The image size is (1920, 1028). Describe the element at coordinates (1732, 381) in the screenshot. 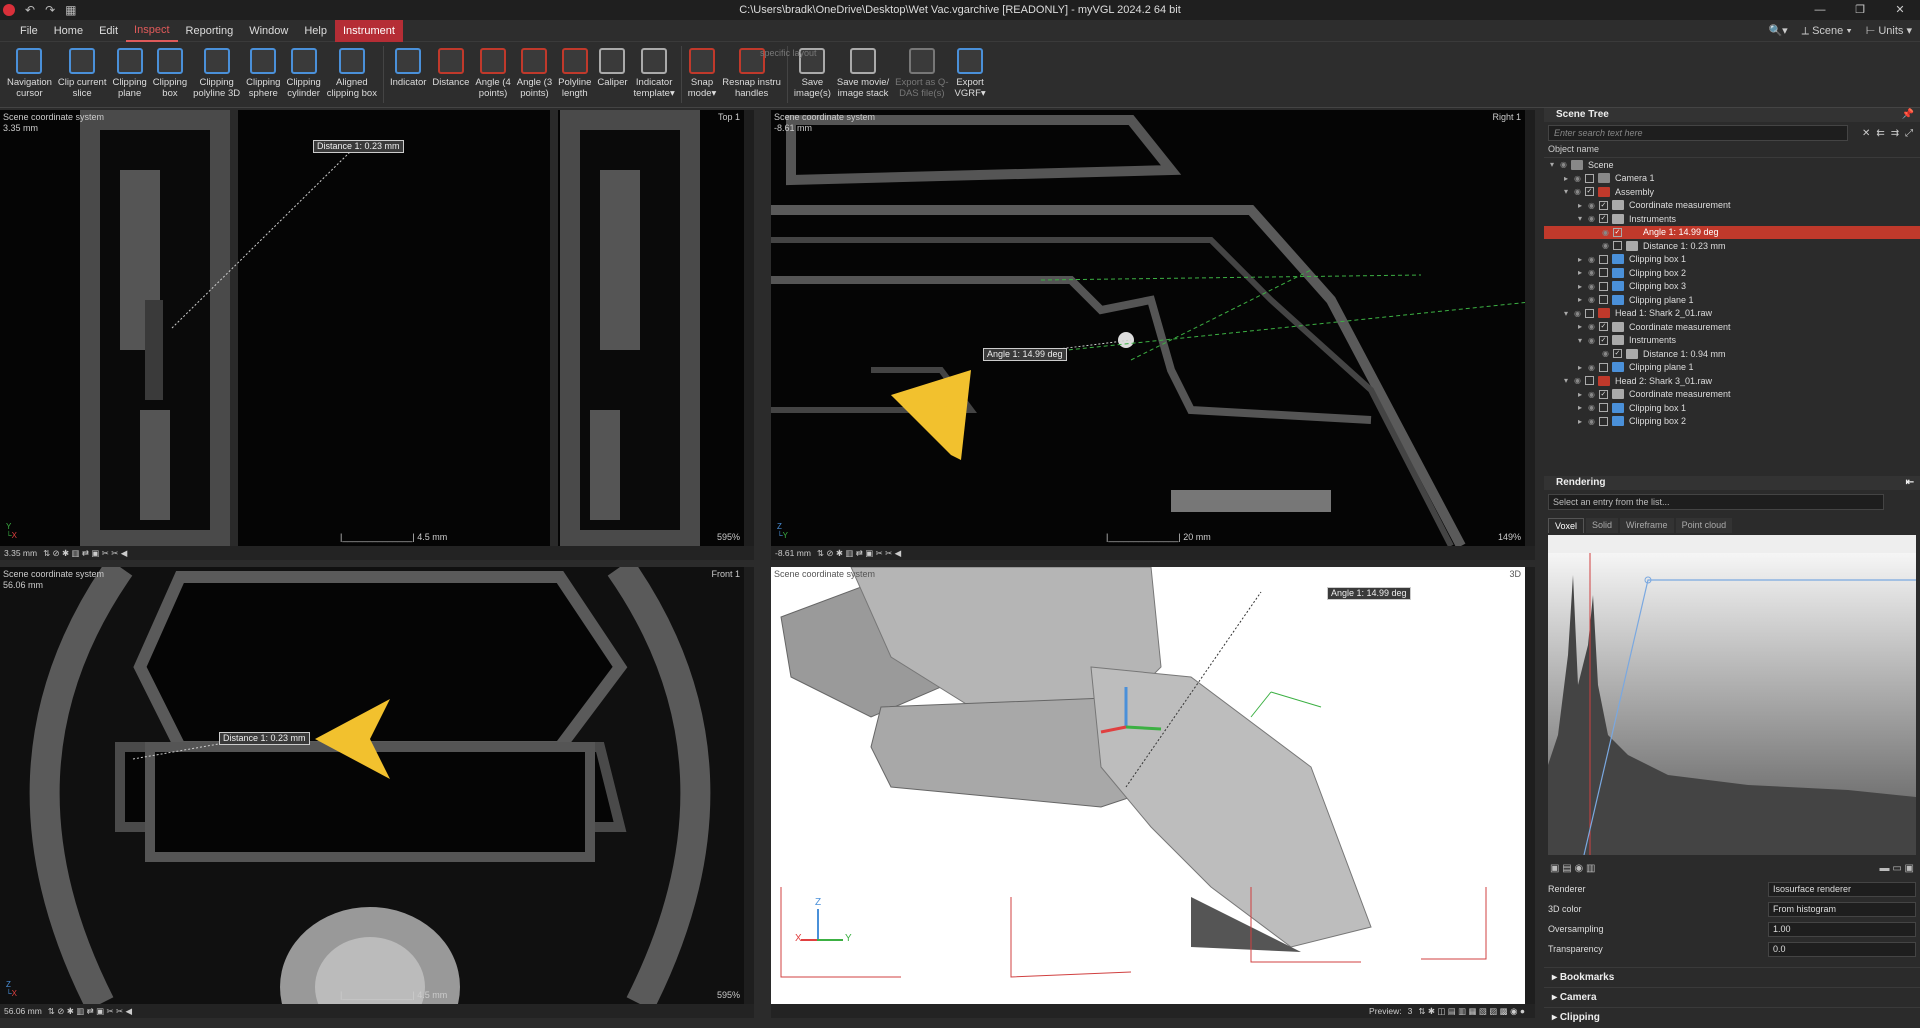

I see `tree-item: ▾ ◉ Head 2: Shark 3_01.raw` at that location.